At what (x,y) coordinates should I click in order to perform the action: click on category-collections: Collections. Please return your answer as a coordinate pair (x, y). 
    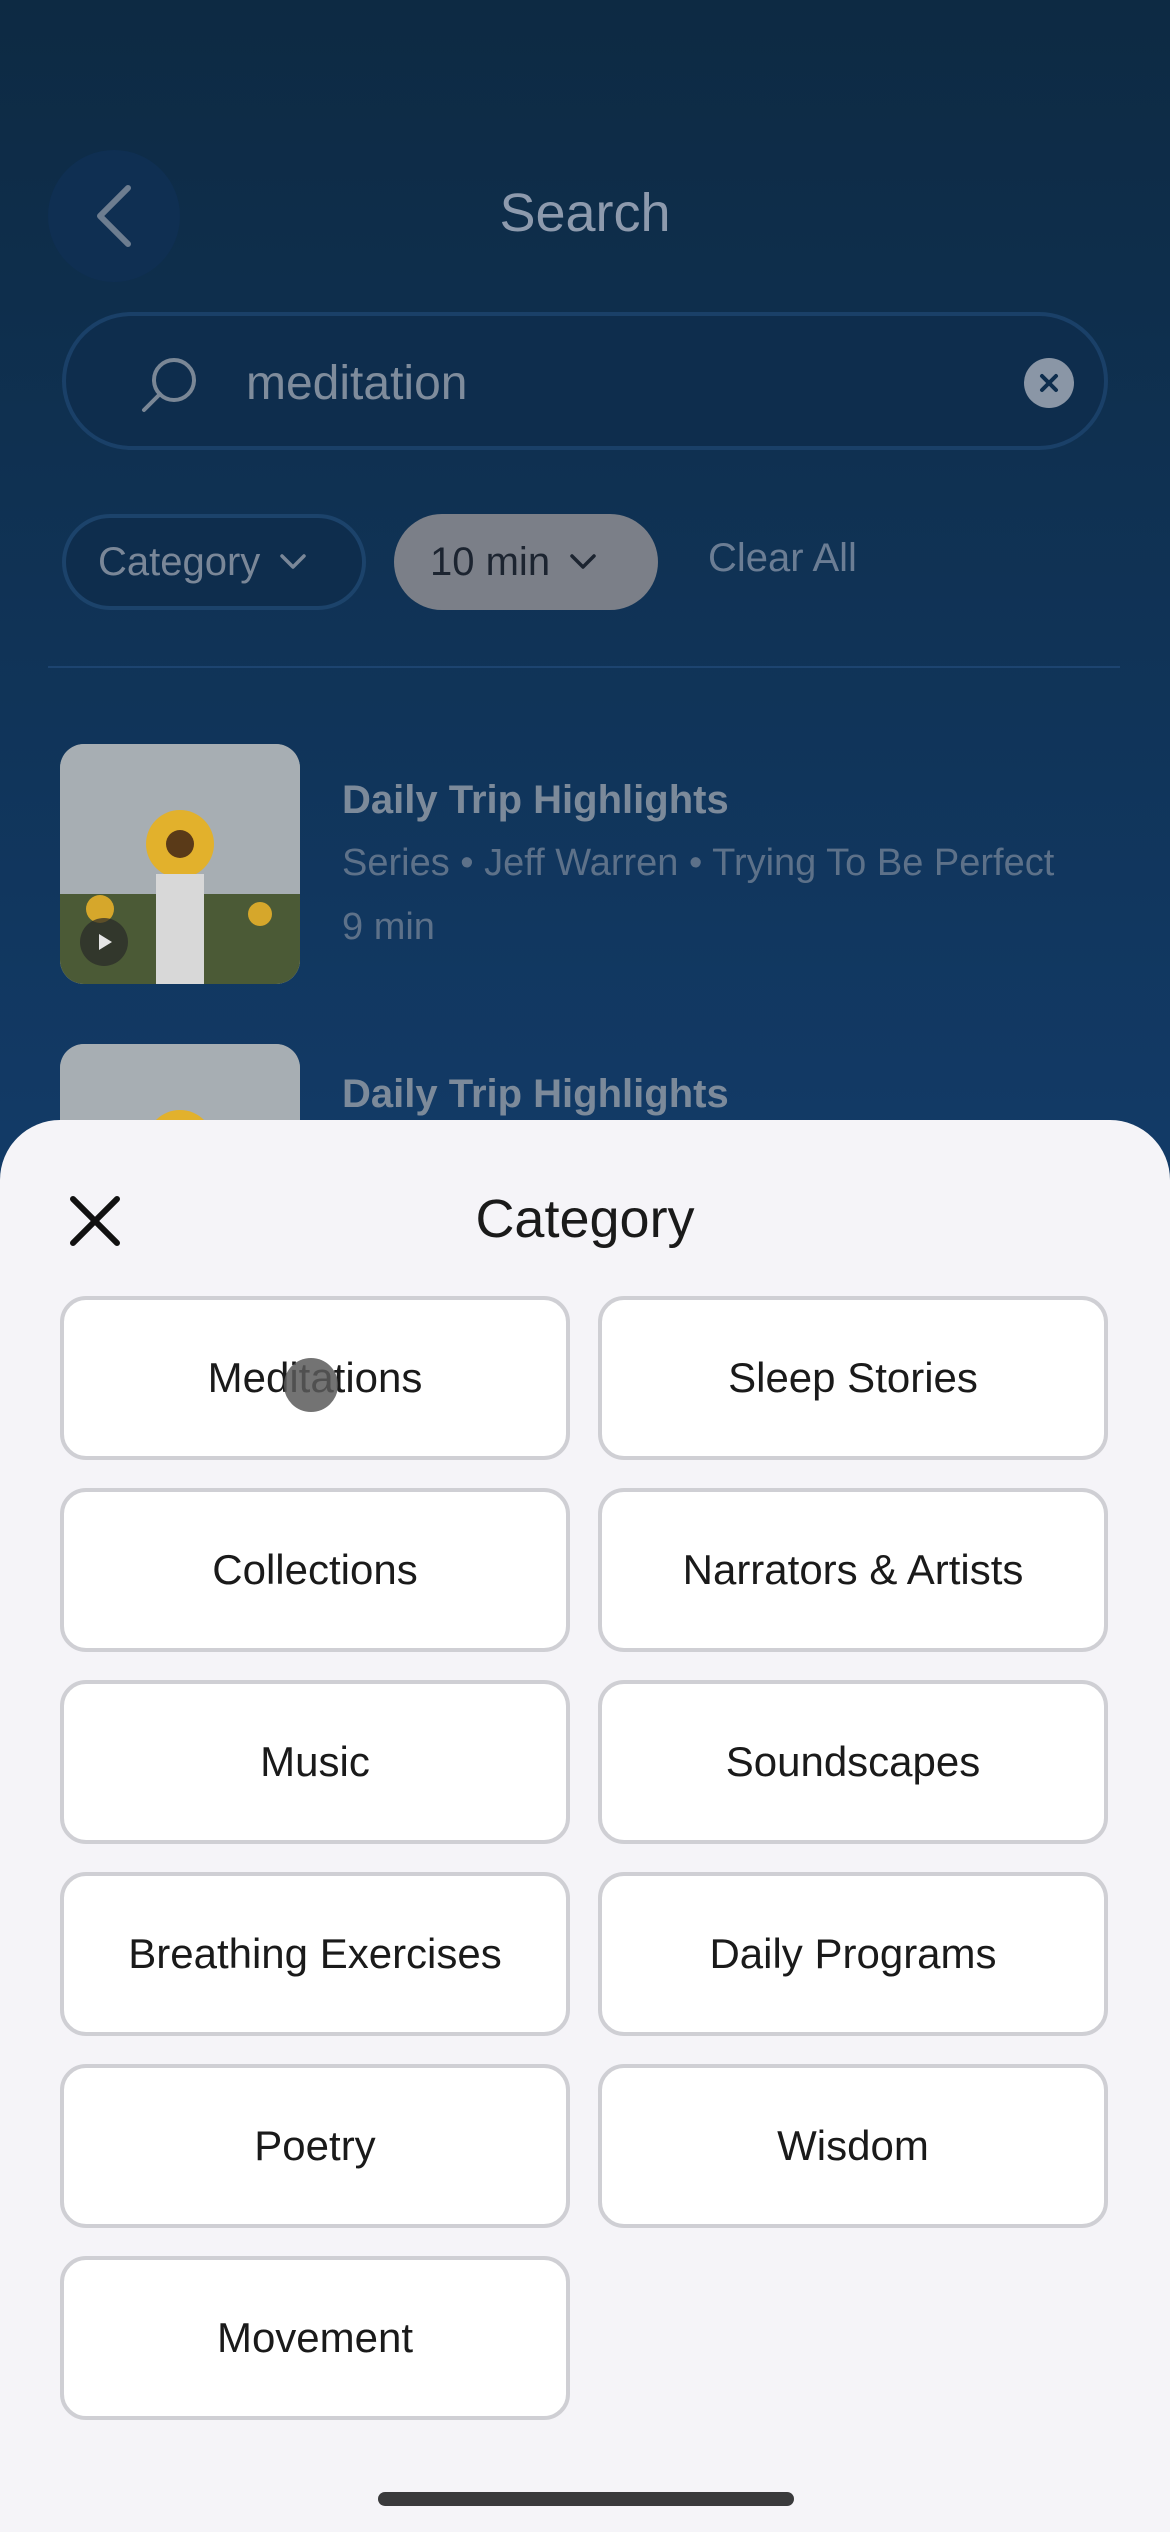
    Looking at the image, I should click on (315, 1570).